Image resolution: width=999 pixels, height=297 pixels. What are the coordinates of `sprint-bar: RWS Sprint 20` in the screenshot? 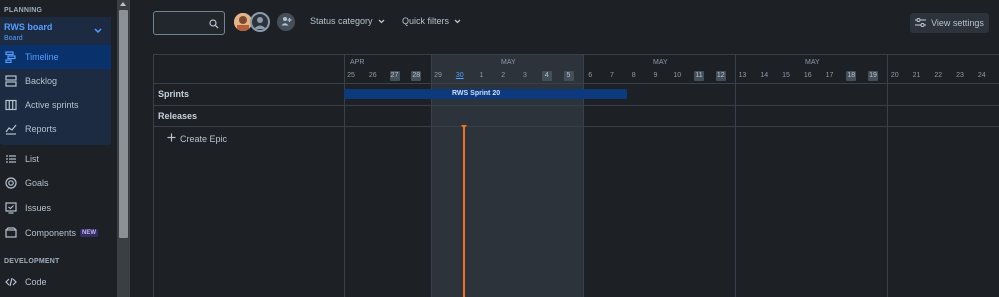 It's located at (485, 94).